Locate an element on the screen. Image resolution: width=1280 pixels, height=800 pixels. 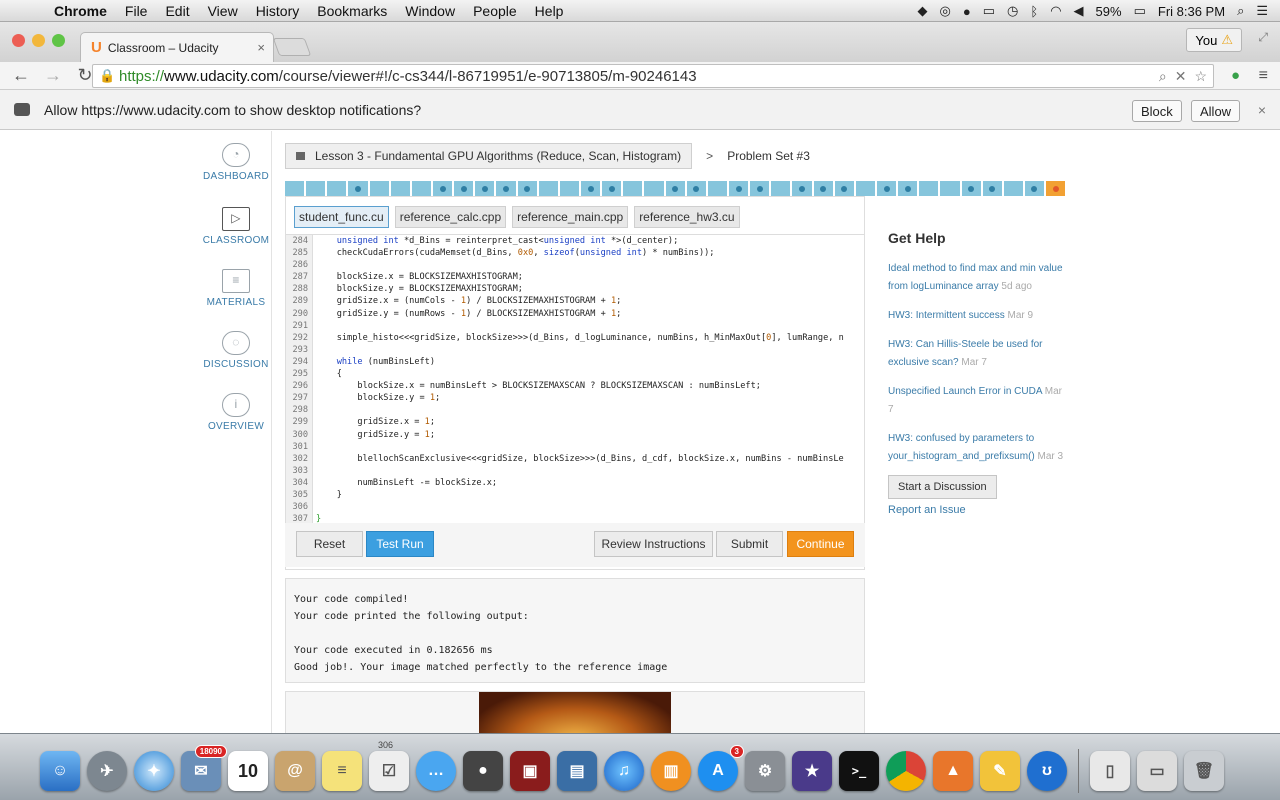
zoom-icon: ⌕ is located at coordinates (1163, 76).